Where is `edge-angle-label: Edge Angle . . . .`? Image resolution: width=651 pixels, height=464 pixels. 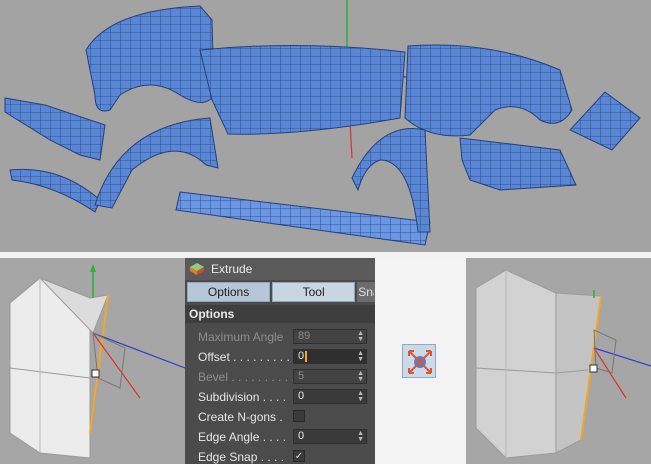
edge-angle-label: Edge Angle . . . . is located at coordinates (242, 437).